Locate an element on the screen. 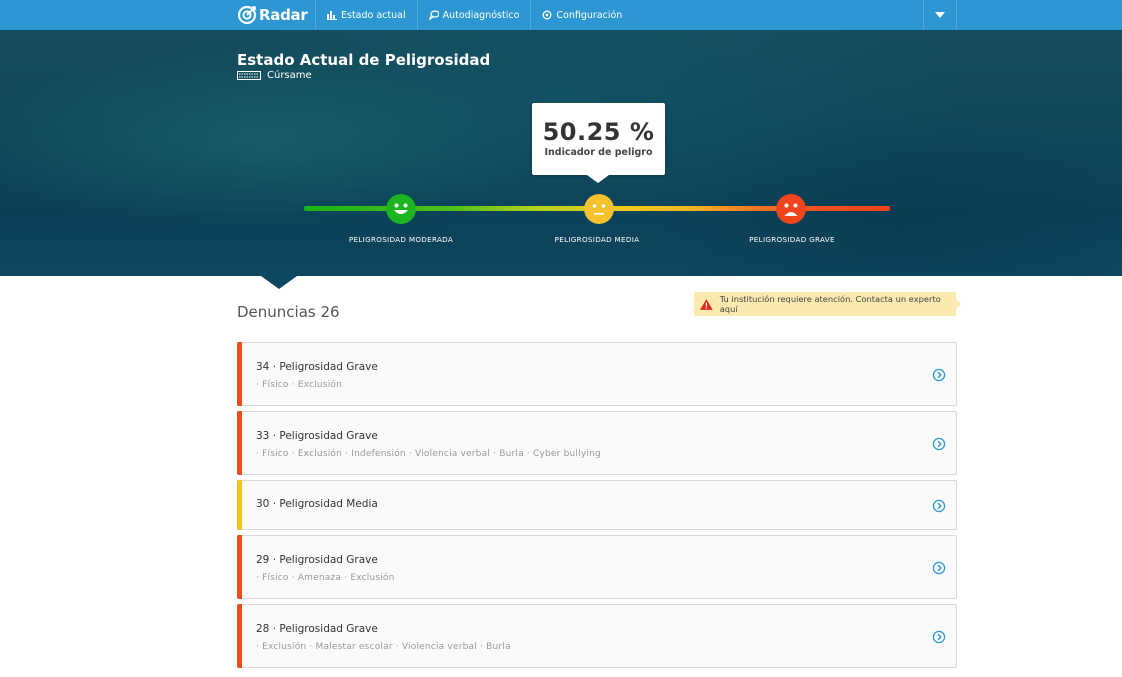  nav-configuracion: Configuración is located at coordinates (581, 15).